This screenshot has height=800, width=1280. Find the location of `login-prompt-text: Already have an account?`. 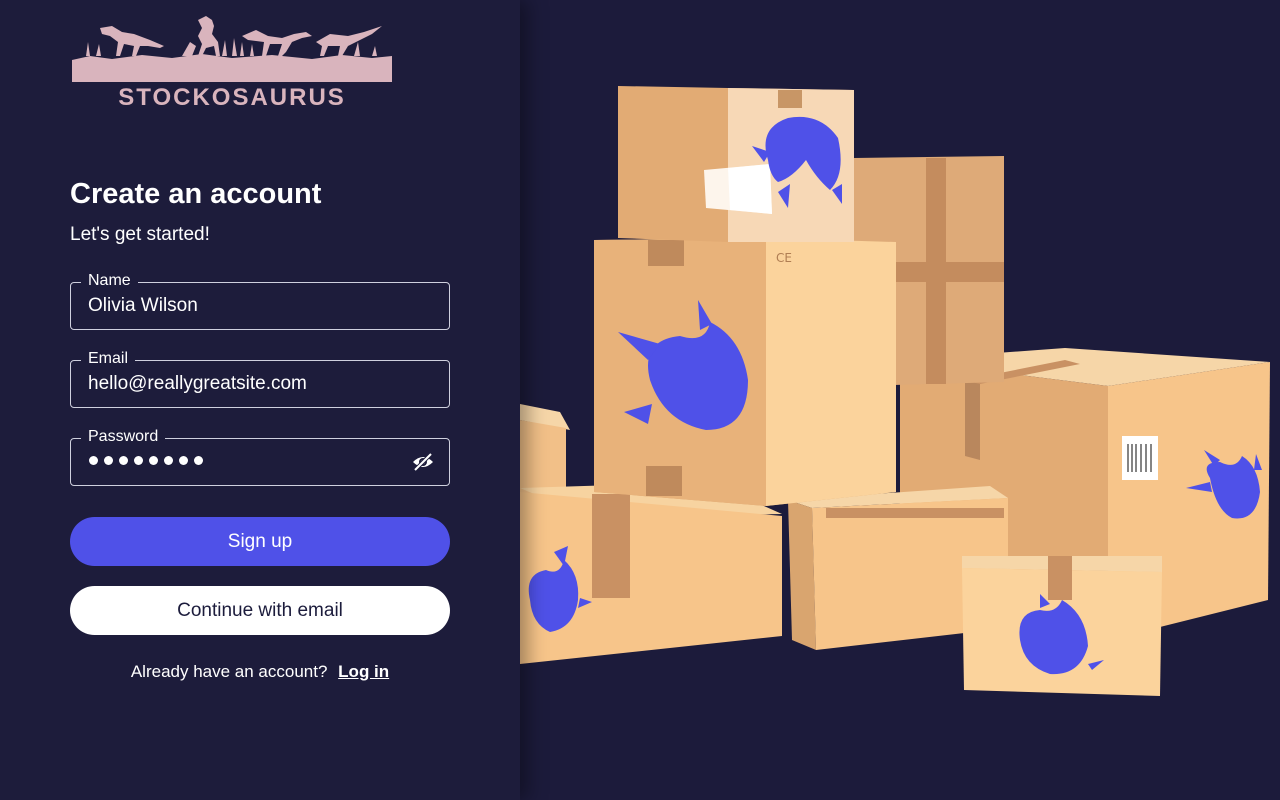

login-prompt-text: Already have an account? is located at coordinates (229, 671).